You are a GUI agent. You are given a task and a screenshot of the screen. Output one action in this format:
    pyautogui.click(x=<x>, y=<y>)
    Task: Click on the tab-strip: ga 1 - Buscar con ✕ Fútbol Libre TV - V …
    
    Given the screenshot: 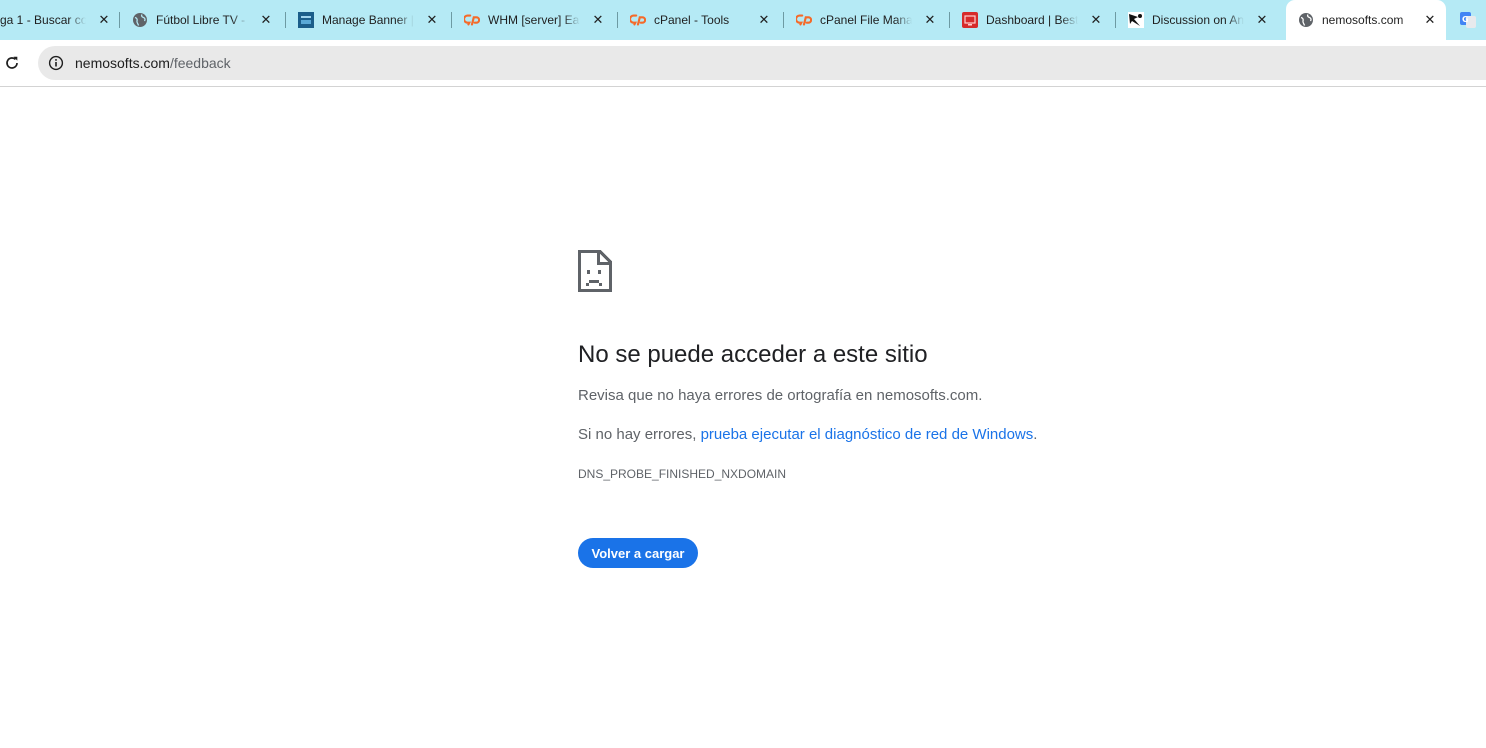 What is the action you would take?
    pyautogui.click(x=743, y=20)
    